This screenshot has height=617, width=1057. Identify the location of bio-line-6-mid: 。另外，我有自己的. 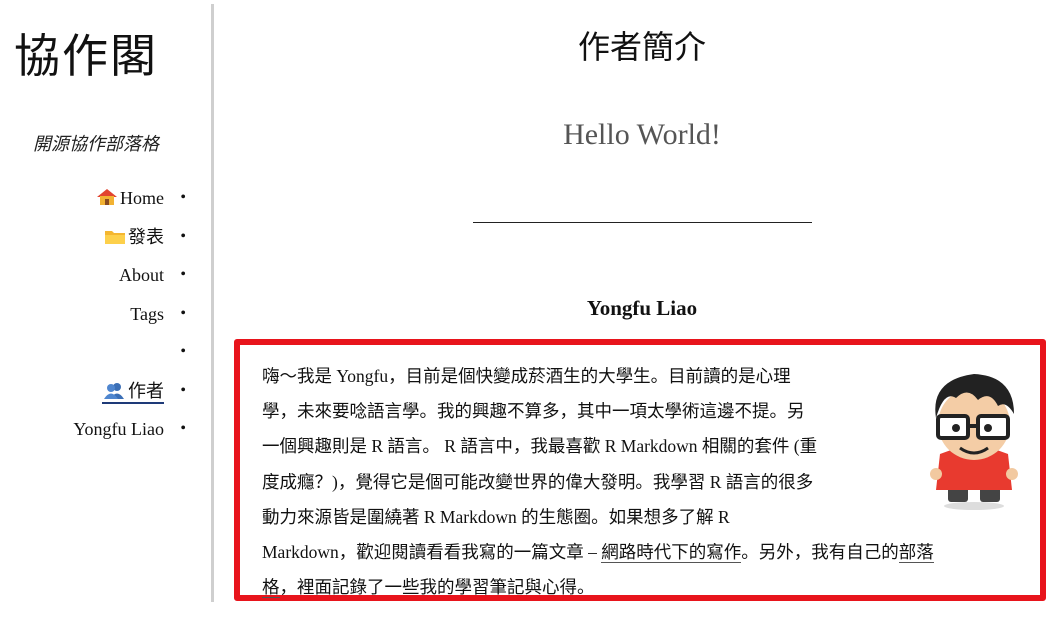
(820, 552).